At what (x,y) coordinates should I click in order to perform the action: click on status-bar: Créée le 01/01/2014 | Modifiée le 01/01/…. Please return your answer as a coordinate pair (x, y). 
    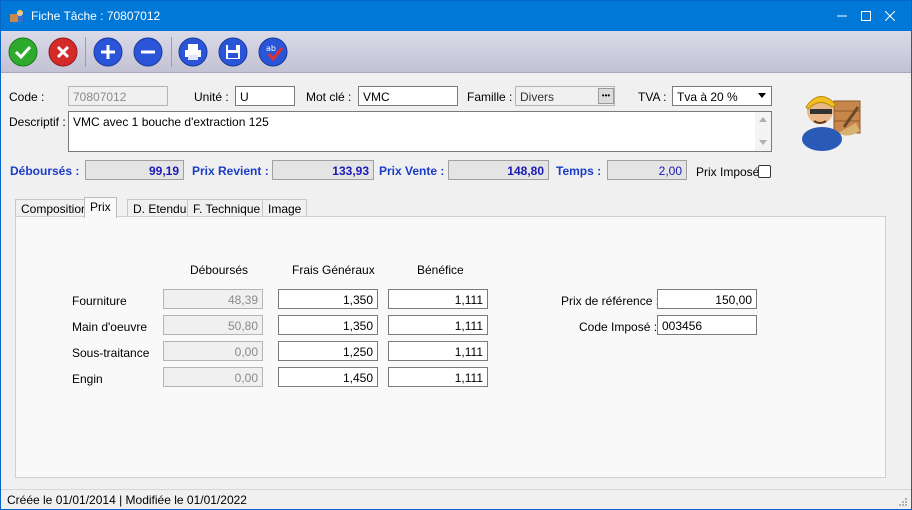
    Looking at the image, I should click on (456, 499).